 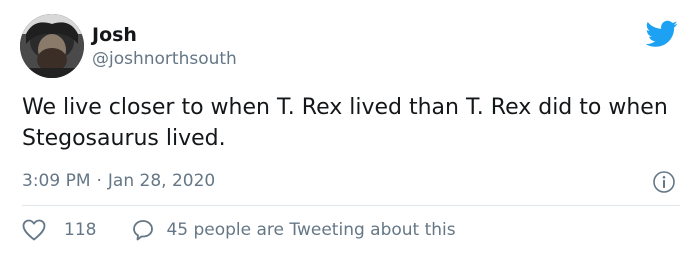 I want to click on timestamp: 3:09 PM · Jan 28, 2020, so click(x=118, y=181).